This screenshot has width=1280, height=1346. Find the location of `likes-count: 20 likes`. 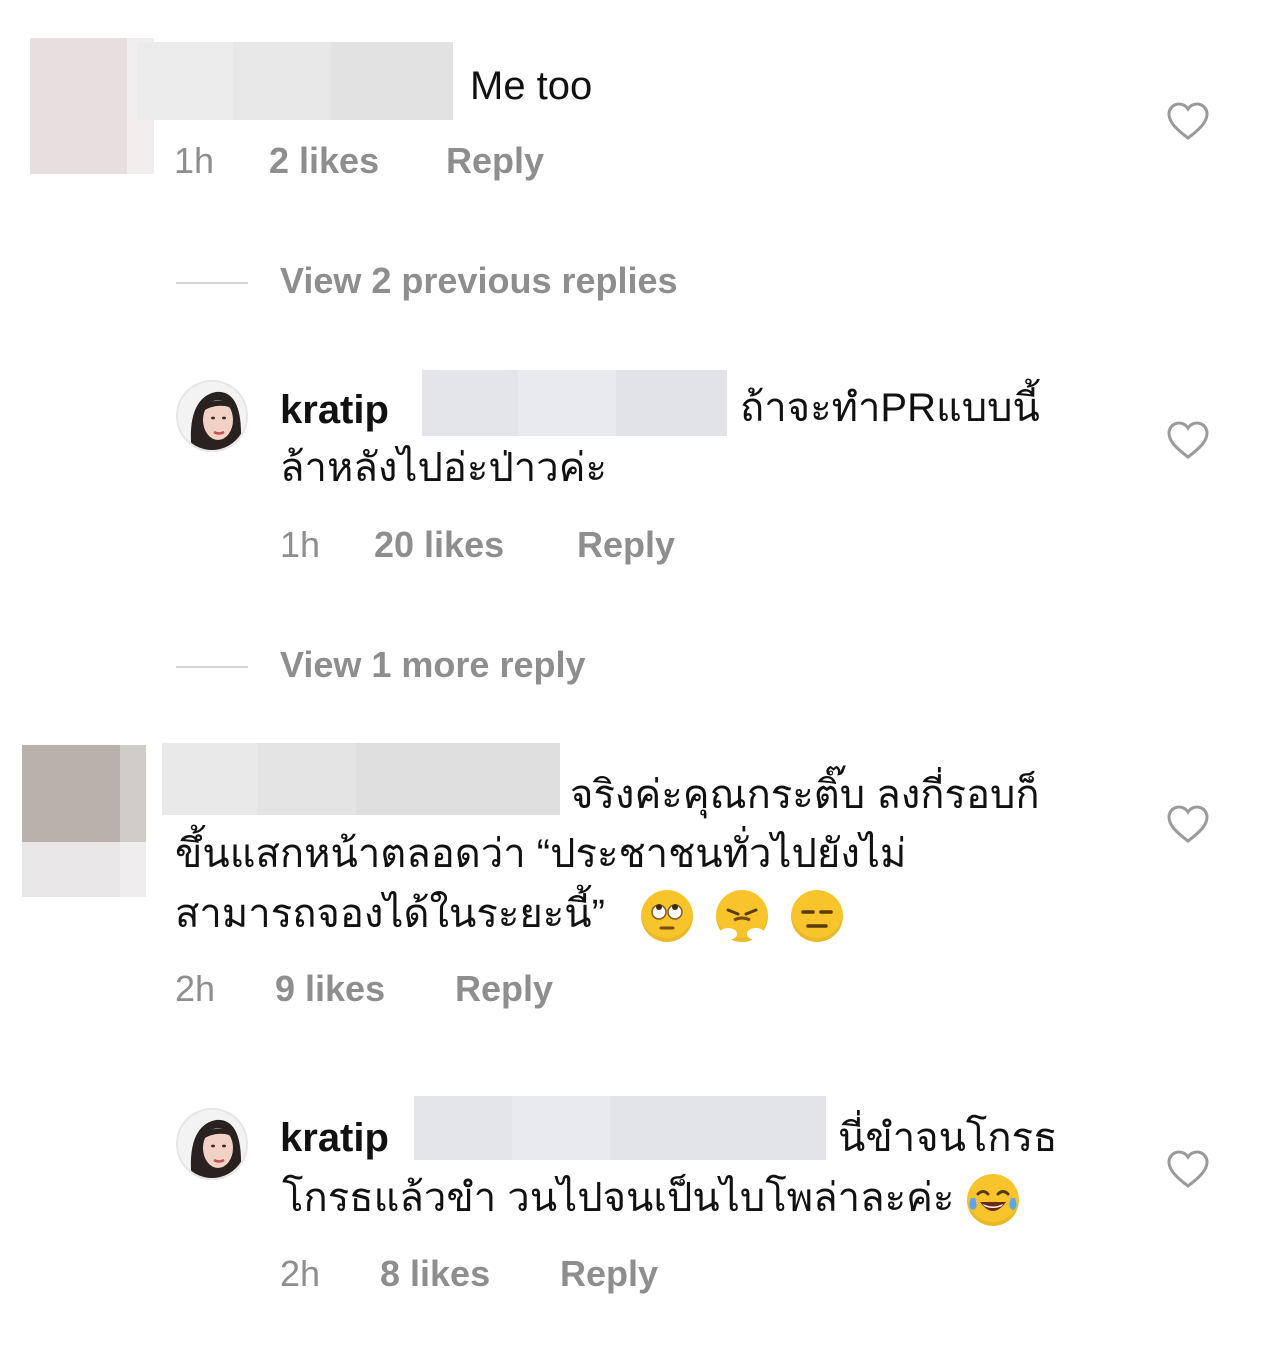

likes-count: 20 likes is located at coordinates (439, 545).